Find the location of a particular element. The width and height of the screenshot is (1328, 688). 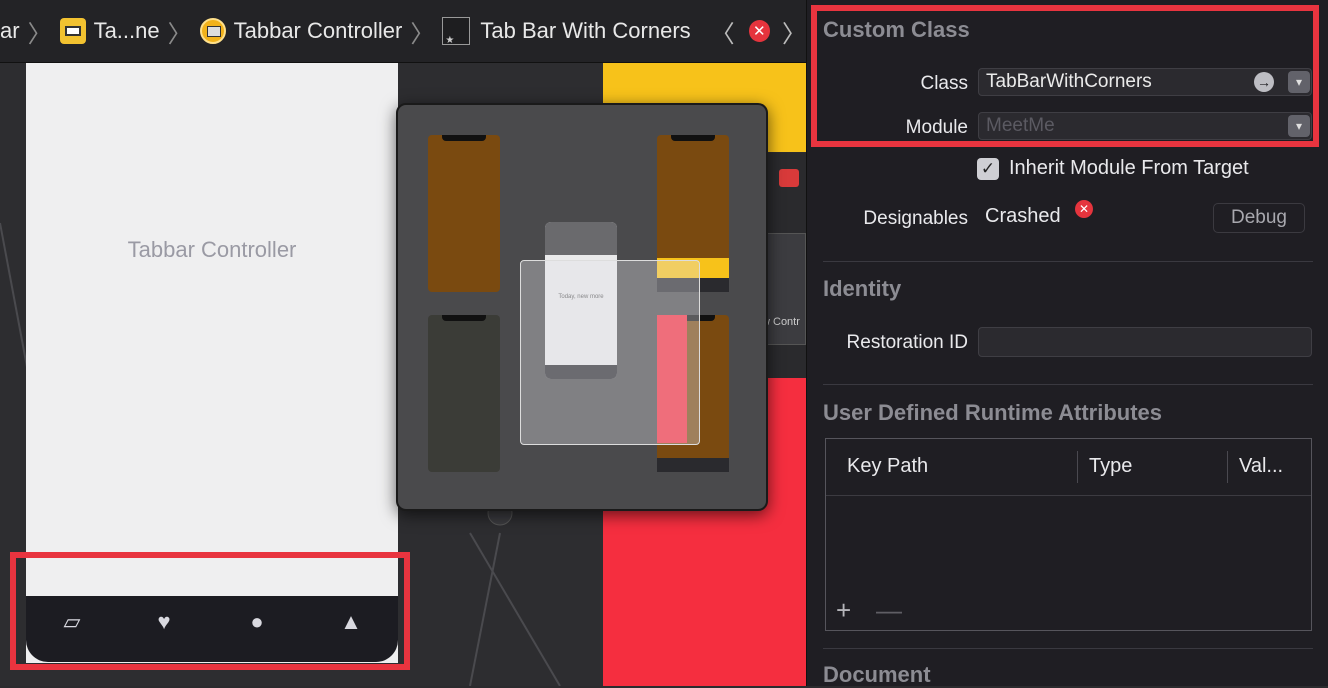

column-header-type: Type is located at coordinates (1110, 466).